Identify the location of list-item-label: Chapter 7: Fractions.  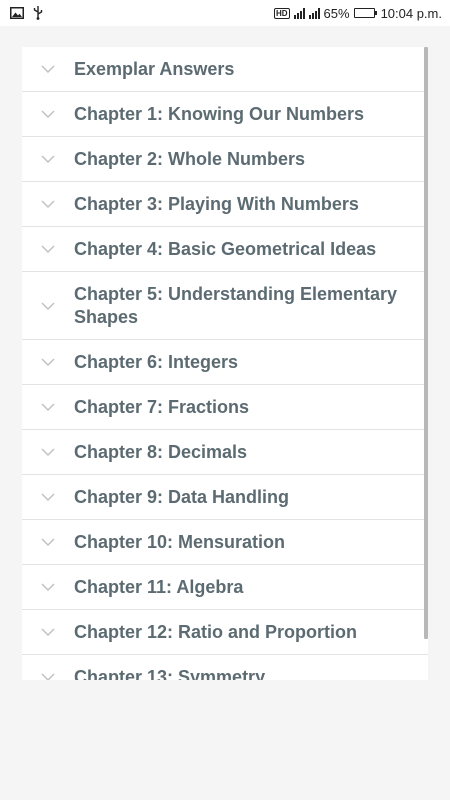
(162, 406).